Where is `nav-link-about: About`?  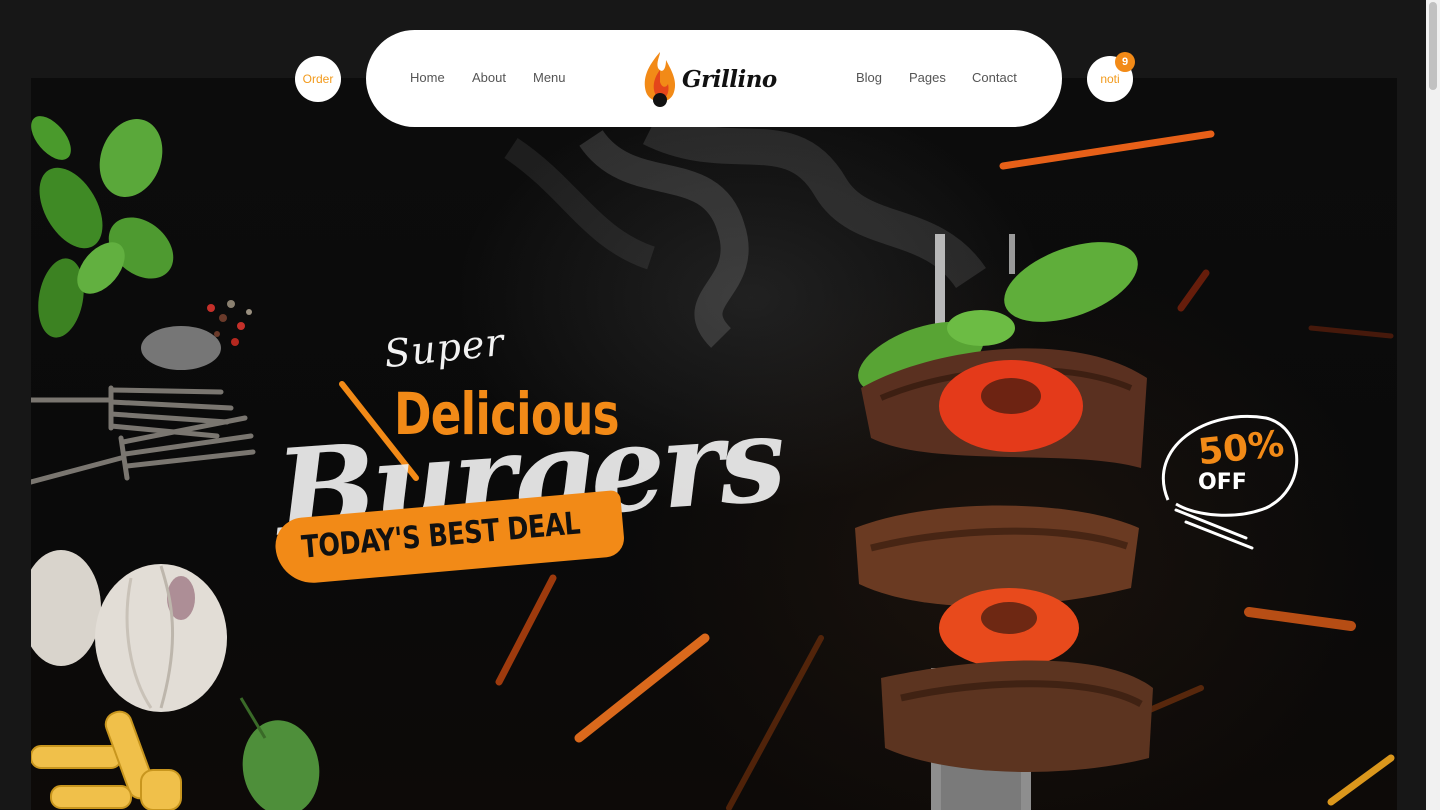
nav-link-about: About is located at coordinates (489, 77).